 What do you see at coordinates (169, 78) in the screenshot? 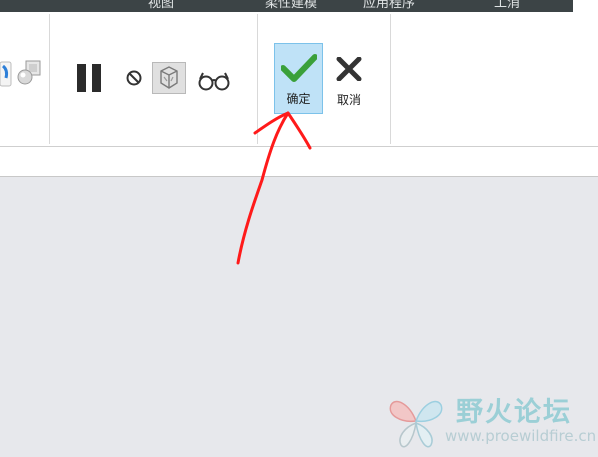
I see `feature-preview-icon` at bounding box center [169, 78].